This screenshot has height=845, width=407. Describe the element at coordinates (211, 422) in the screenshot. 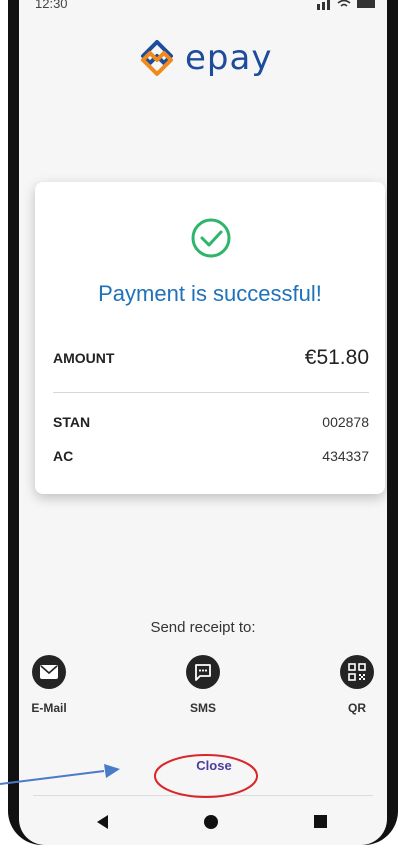

I see `stan-row: STAN 002878` at that location.